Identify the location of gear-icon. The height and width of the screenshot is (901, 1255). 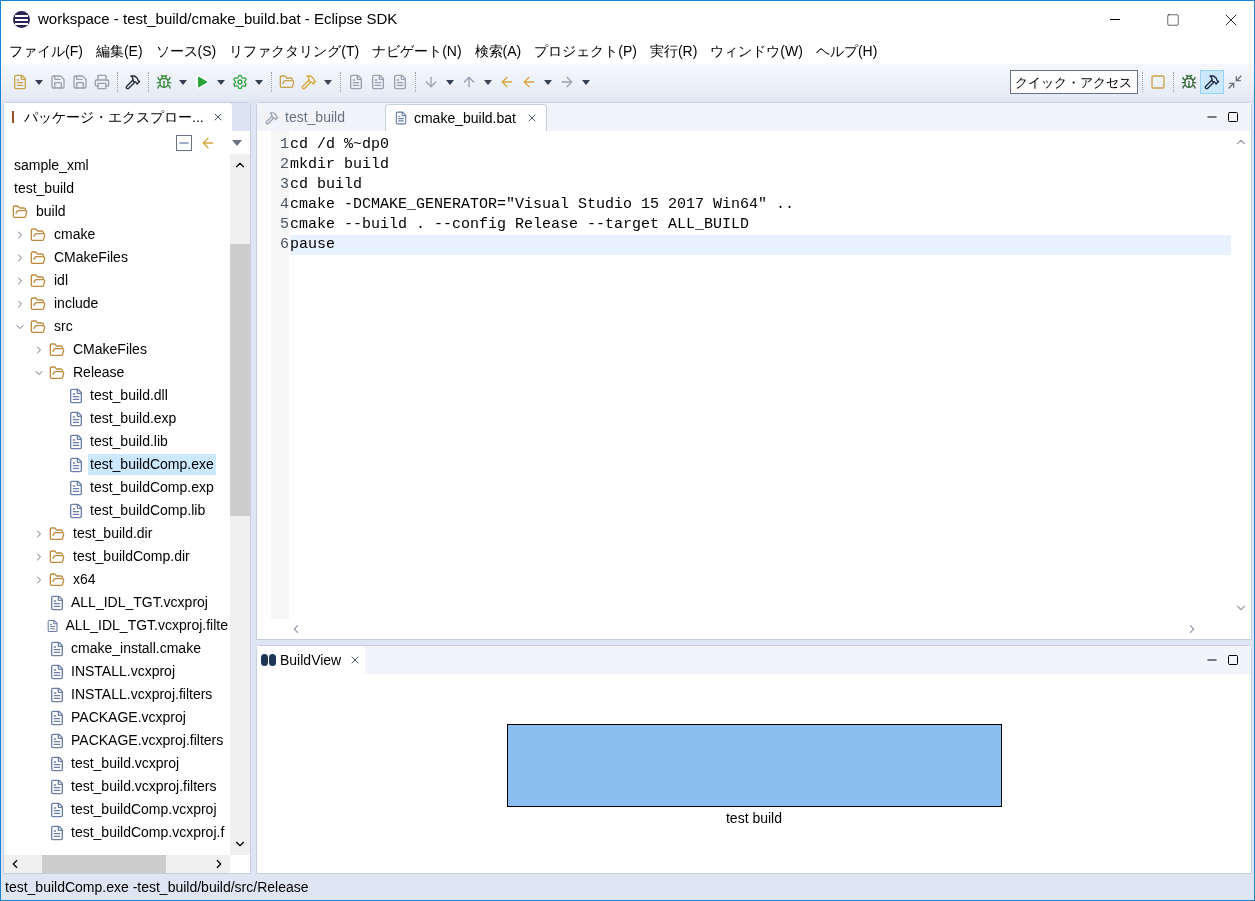
(240, 82).